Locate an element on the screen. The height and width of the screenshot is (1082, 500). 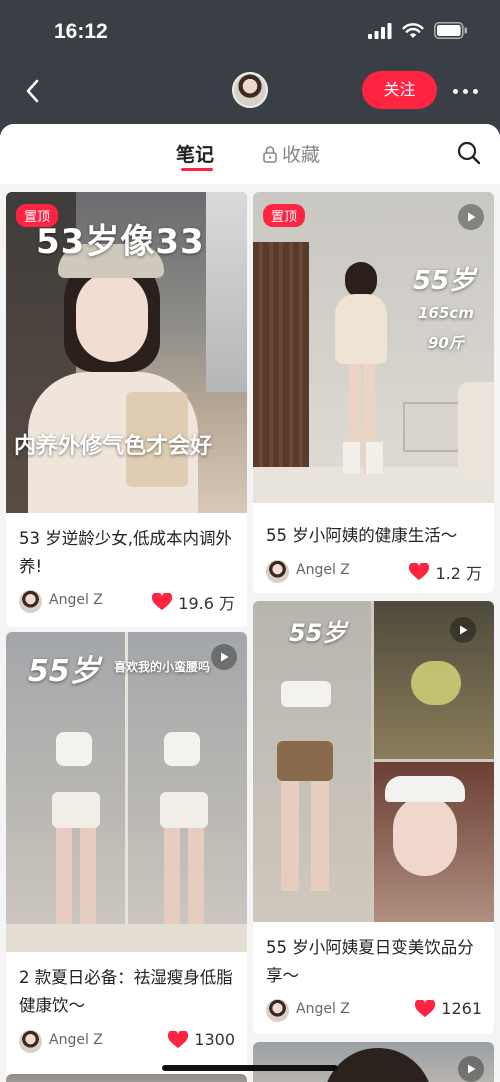
like-count: 1.2 万 is located at coordinates (458, 573).